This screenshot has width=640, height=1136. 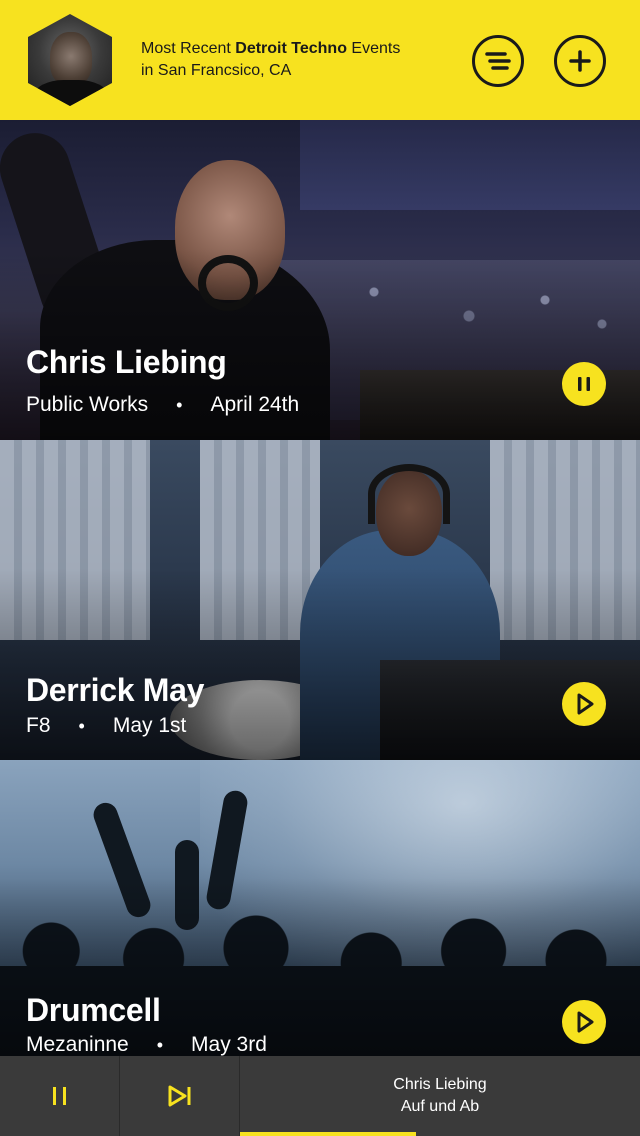 I want to click on event-venue: Mezaninne, so click(x=77, y=1044).